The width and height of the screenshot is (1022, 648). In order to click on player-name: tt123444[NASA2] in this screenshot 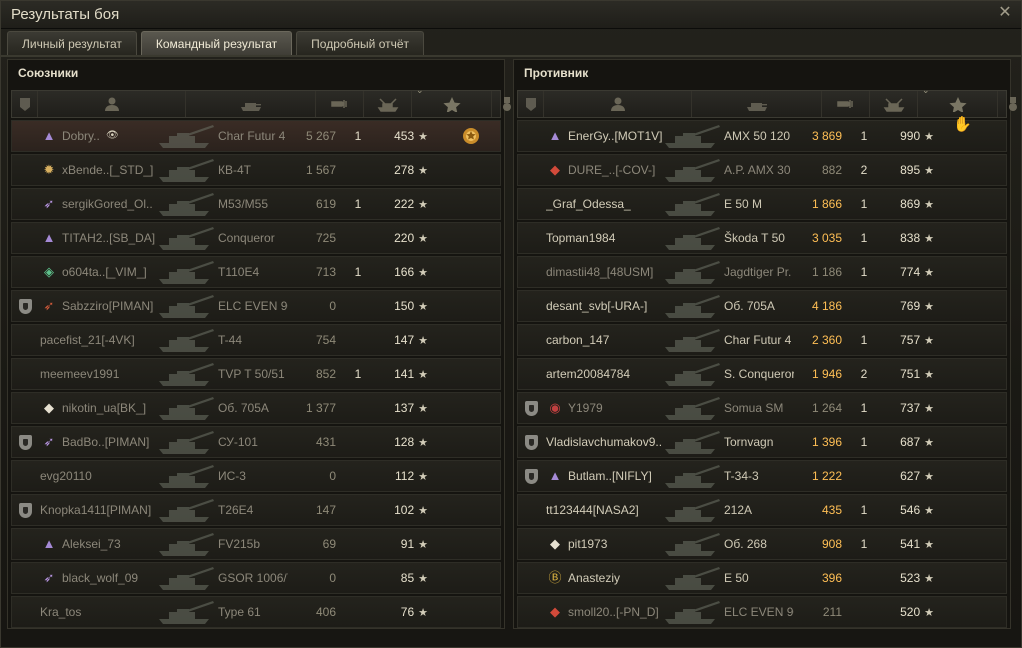, I will do `click(615, 510)`.